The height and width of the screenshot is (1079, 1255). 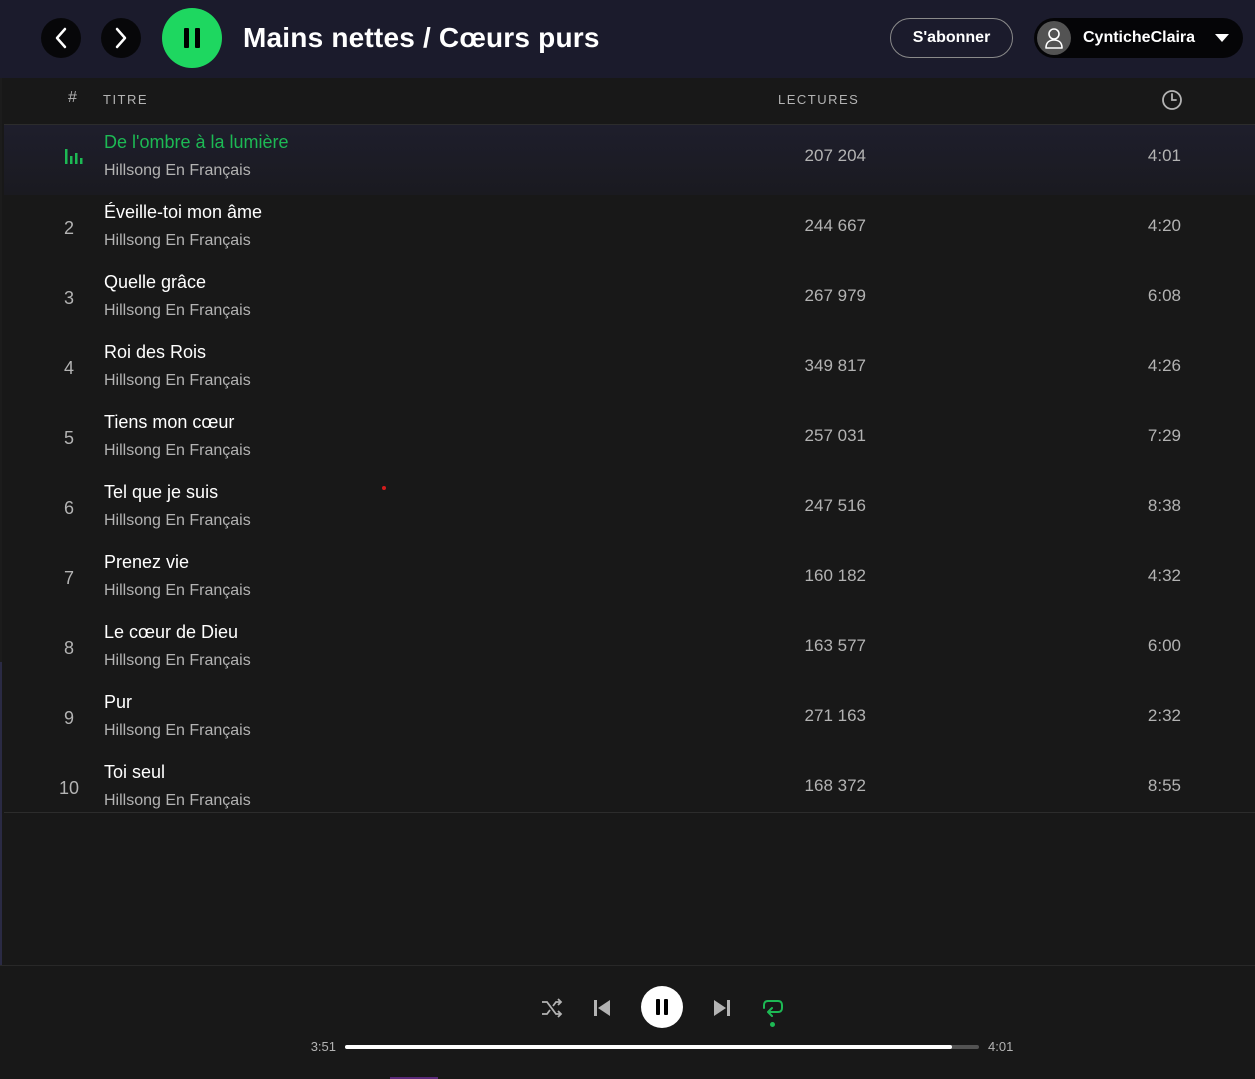 What do you see at coordinates (68, 578) in the screenshot?
I see `track-number: 7` at bounding box center [68, 578].